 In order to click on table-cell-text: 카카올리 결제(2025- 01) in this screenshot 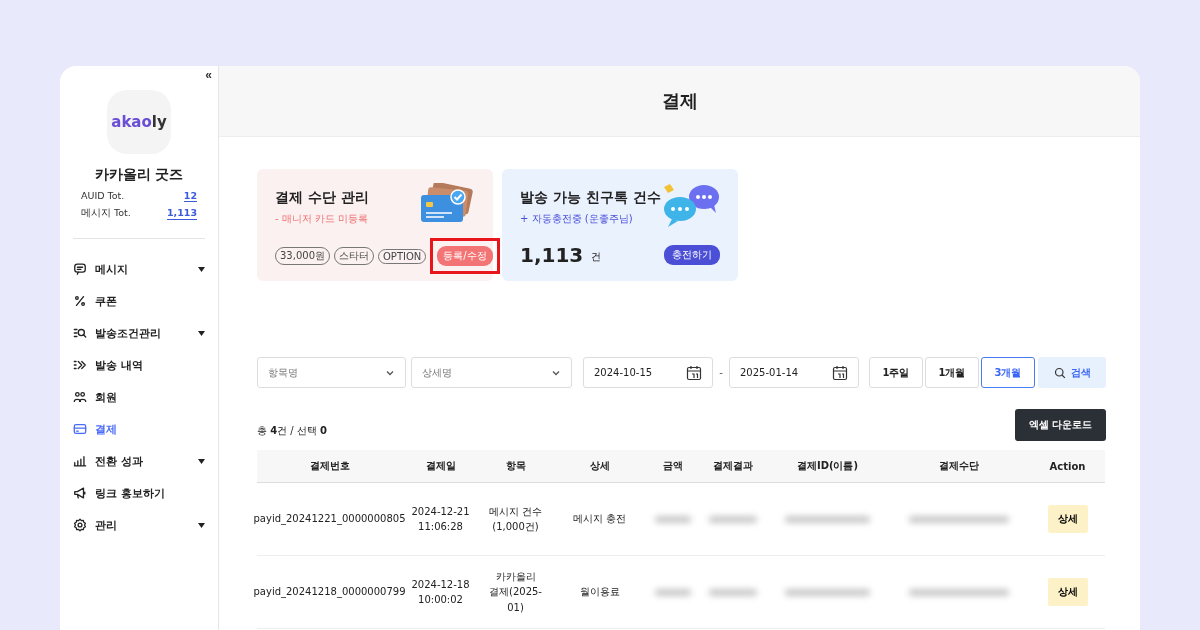, I will do `click(515, 592)`.